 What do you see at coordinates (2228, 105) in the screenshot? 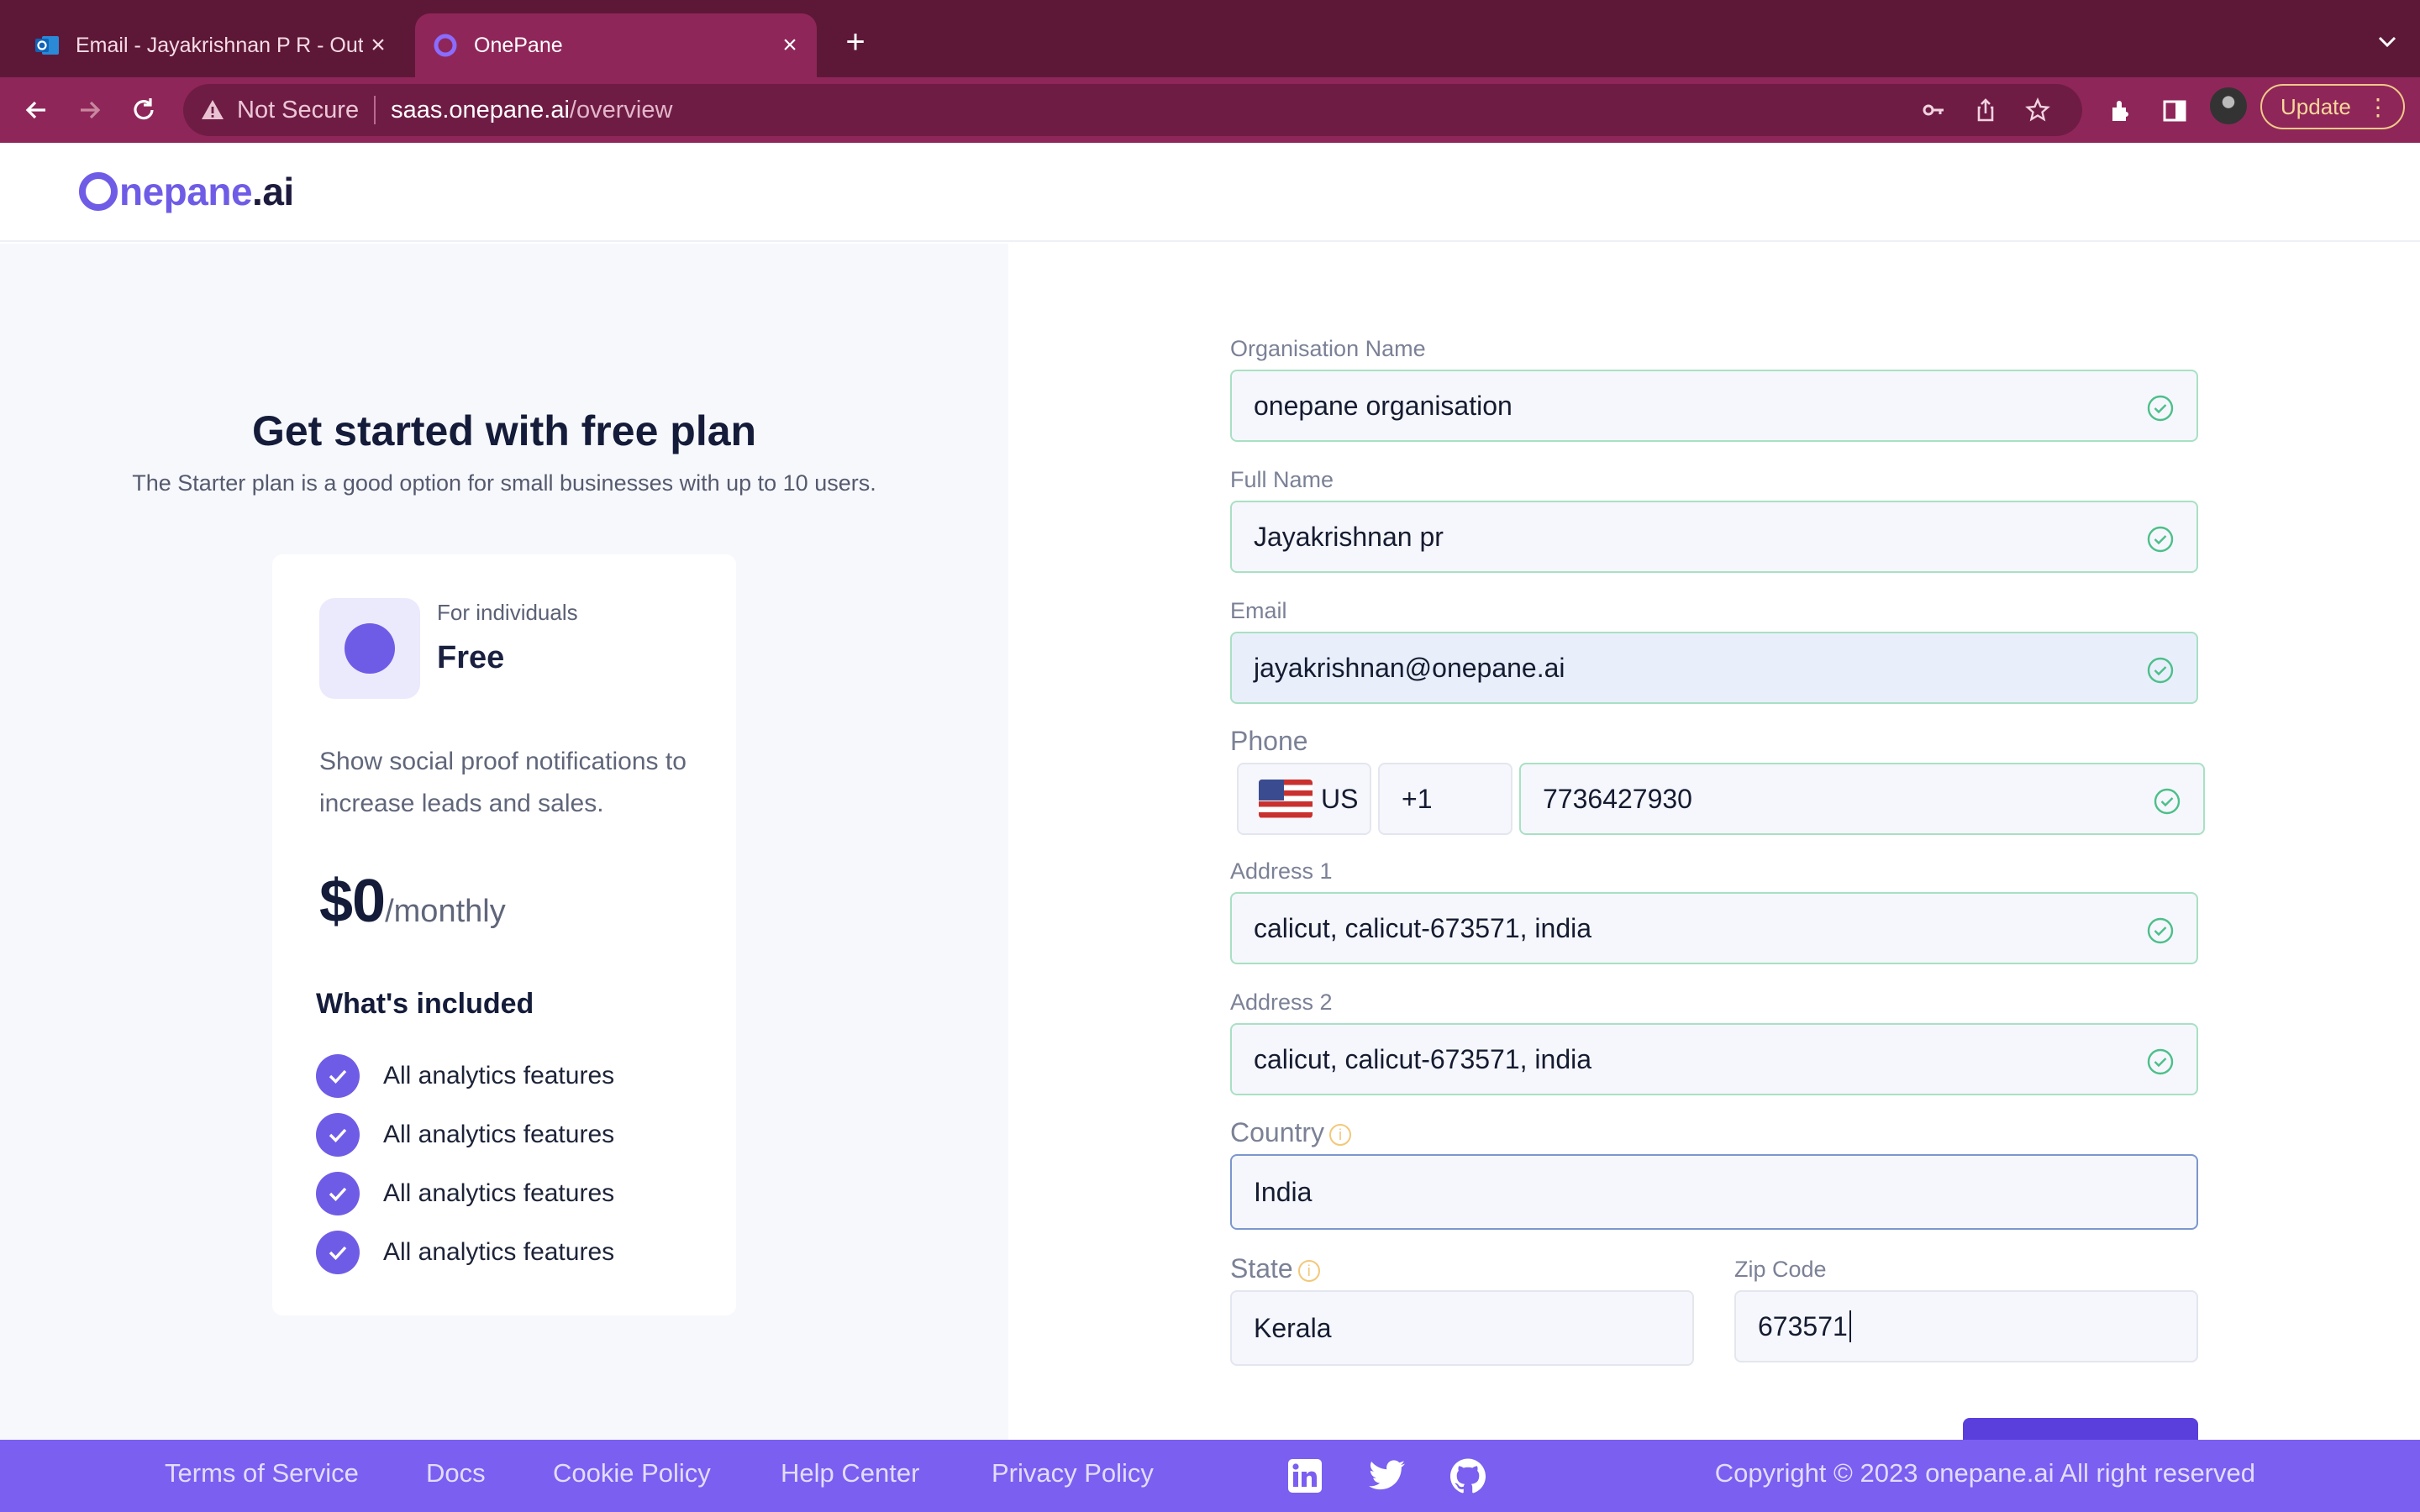
I see `profile-avatar` at bounding box center [2228, 105].